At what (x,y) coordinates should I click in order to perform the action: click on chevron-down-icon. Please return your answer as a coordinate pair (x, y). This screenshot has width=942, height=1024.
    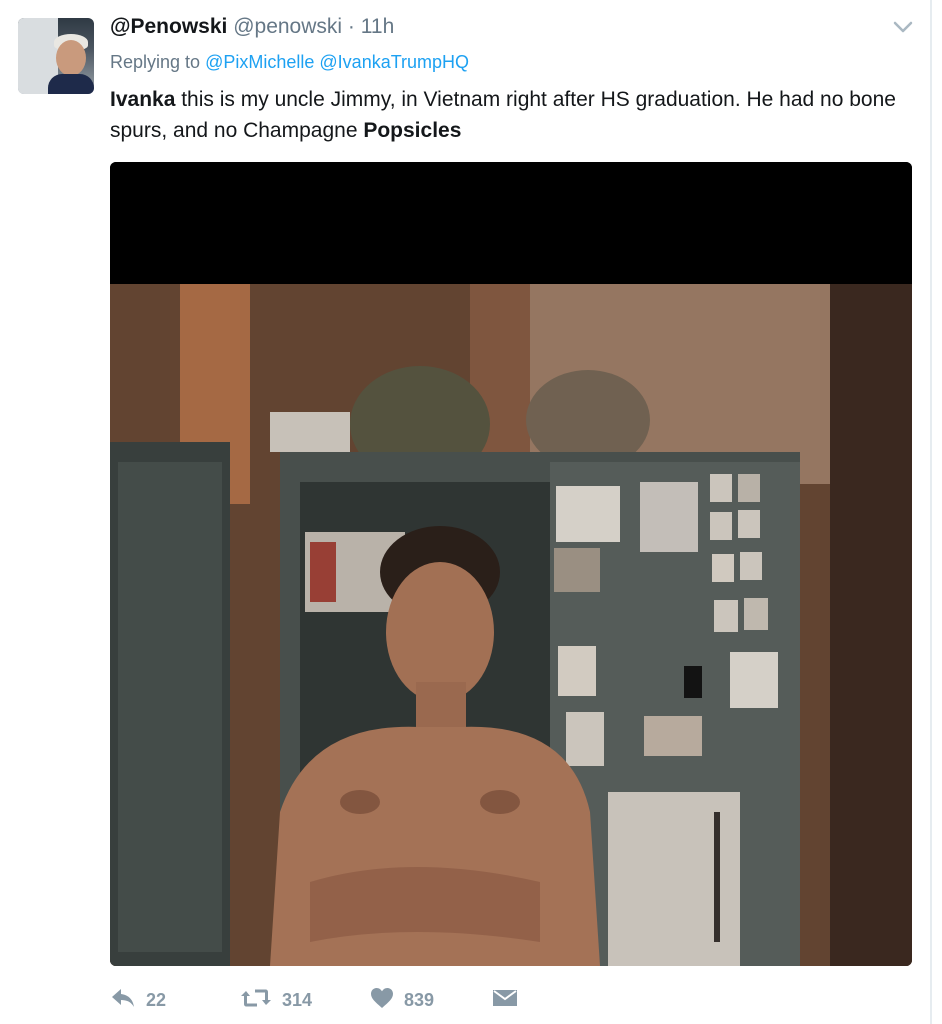
    Looking at the image, I should click on (903, 27).